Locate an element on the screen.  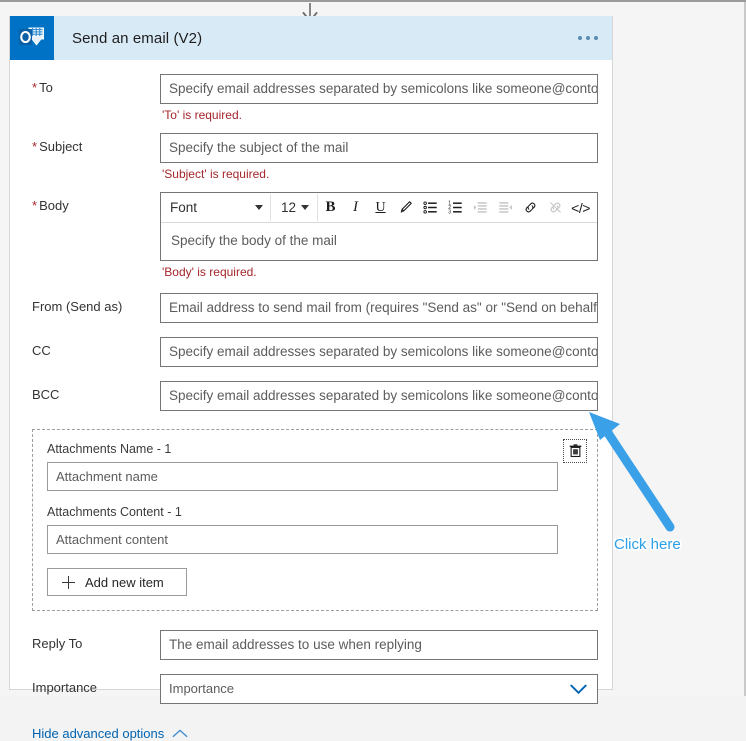
numbered-list-button: 1 2 3 is located at coordinates (455, 207).